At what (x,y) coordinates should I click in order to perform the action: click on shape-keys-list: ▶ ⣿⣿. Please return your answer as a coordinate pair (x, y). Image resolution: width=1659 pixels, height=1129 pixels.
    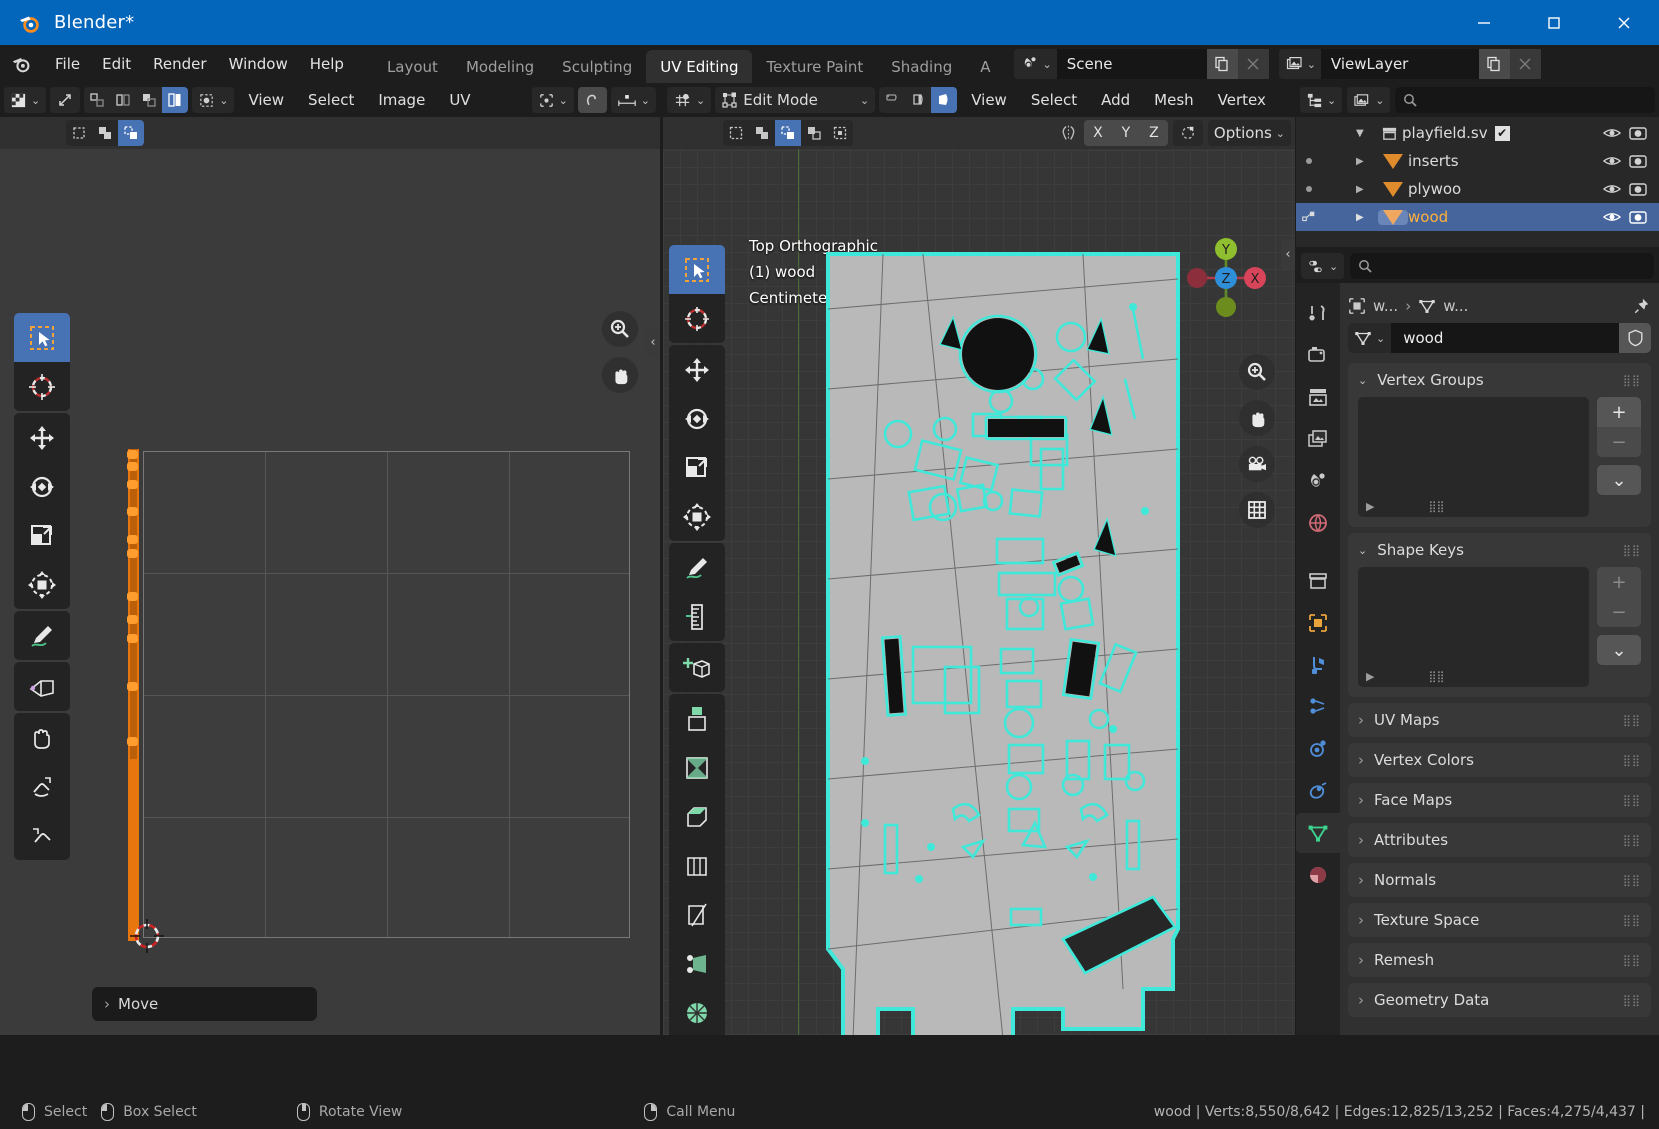
    Looking at the image, I should click on (1473, 627).